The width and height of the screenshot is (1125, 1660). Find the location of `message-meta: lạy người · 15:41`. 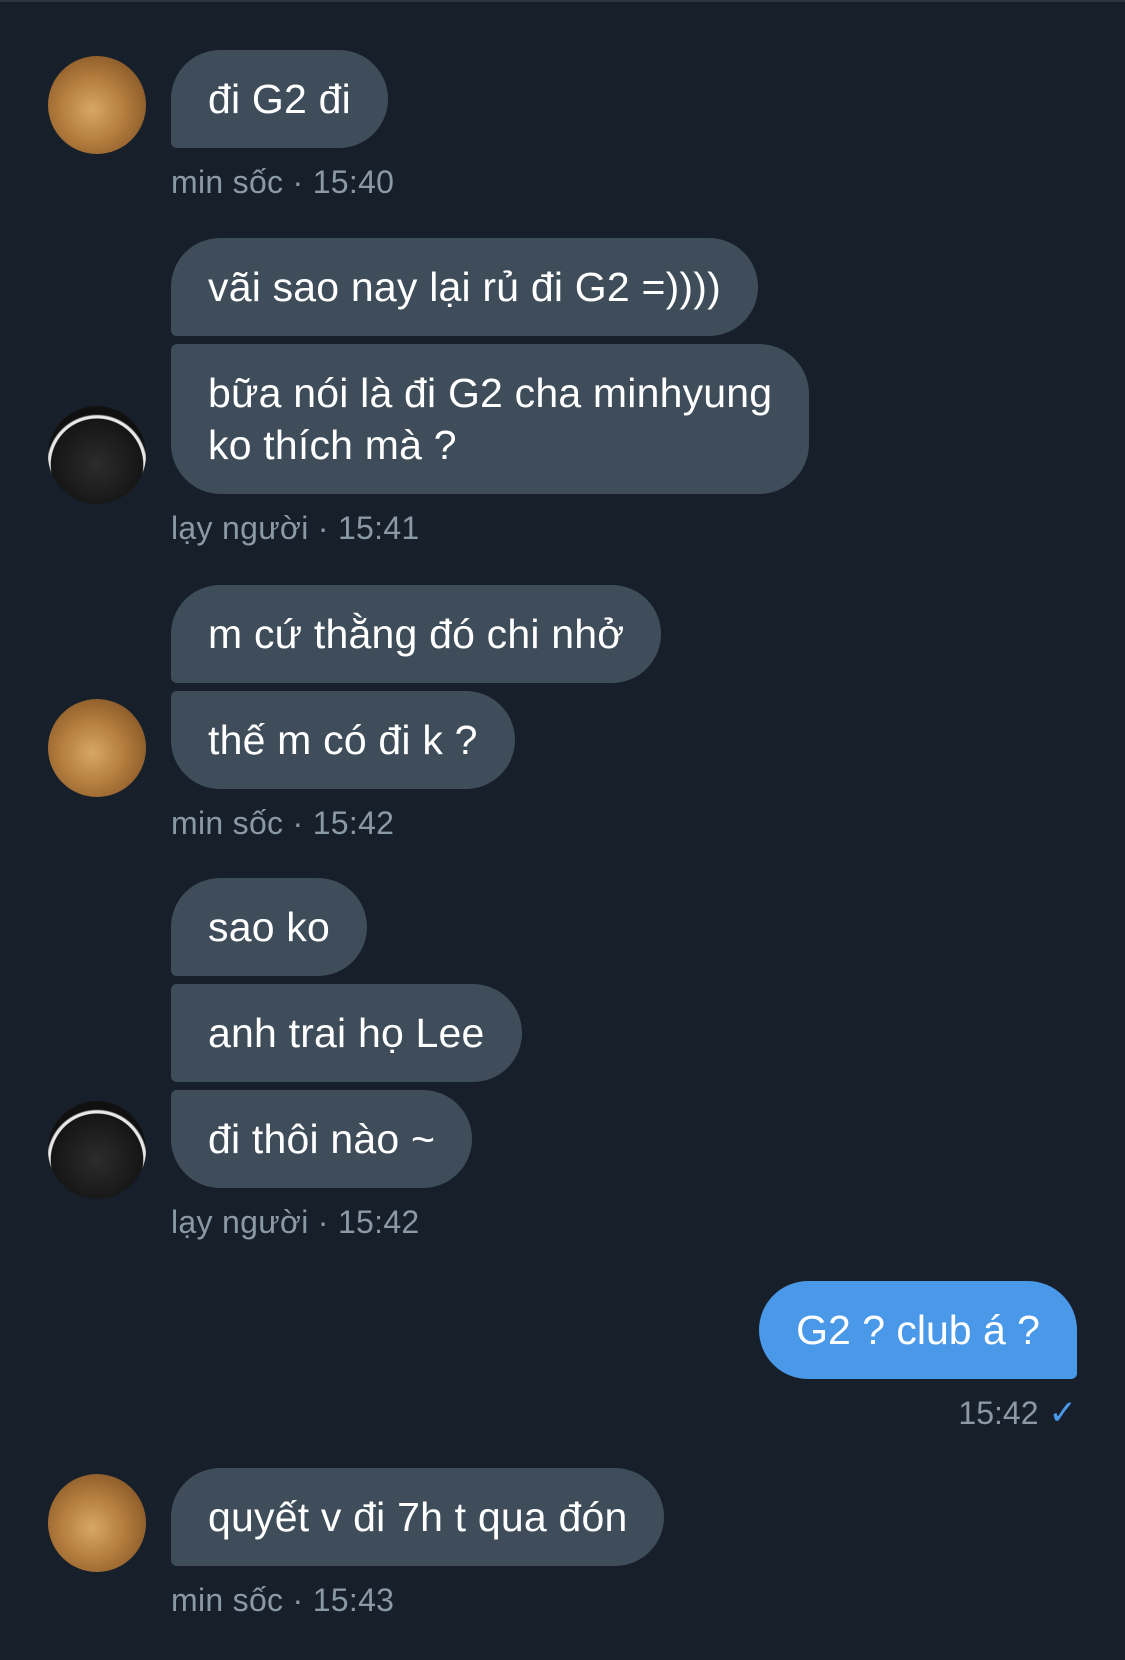

message-meta: lạy người · 15:41 is located at coordinates (295, 528).